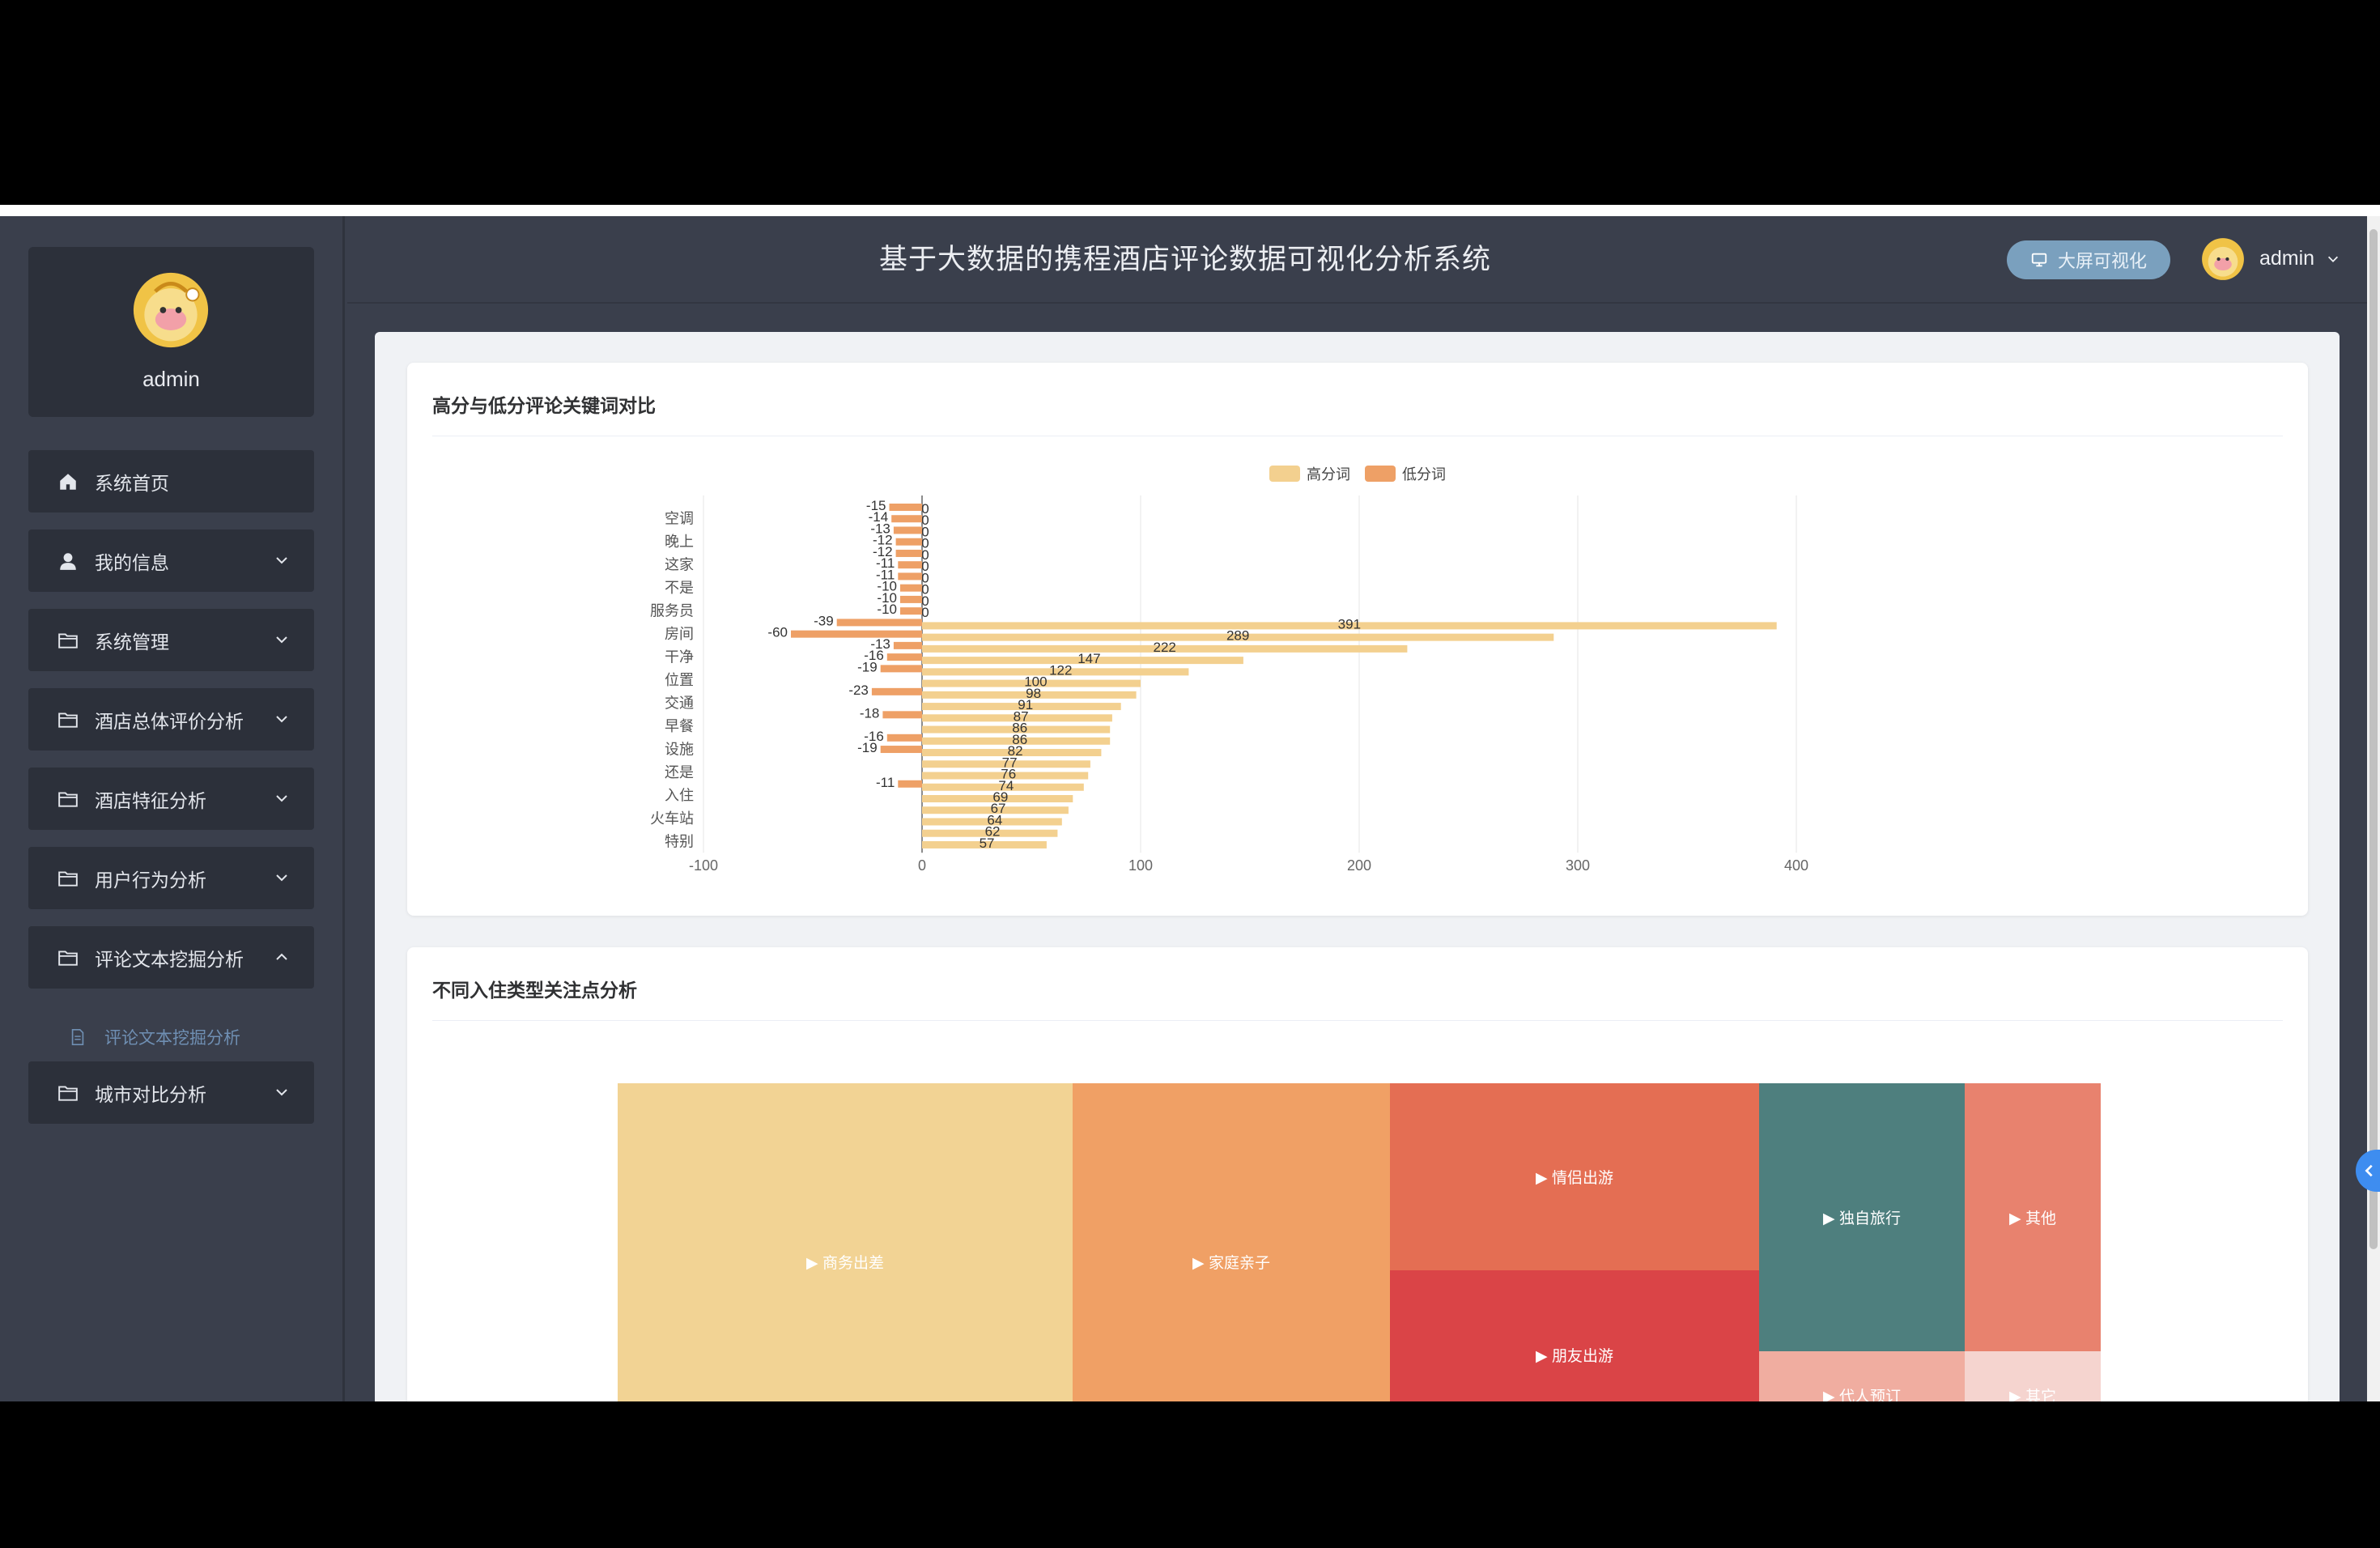  What do you see at coordinates (1184, 259) in the screenshot?
I see `page-title: 基于大数据的携程酒店评论数据可视化分析系统` at bounding box center [1184, 259].